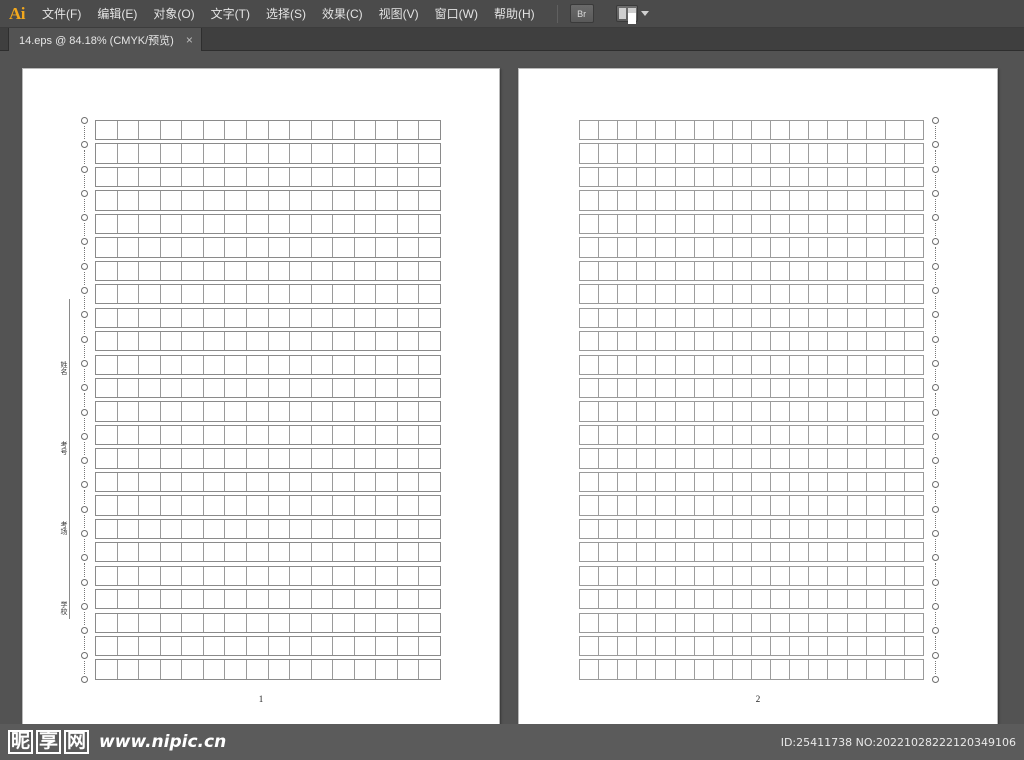  I want to click on binding-hole-connector, so click(84, 546).